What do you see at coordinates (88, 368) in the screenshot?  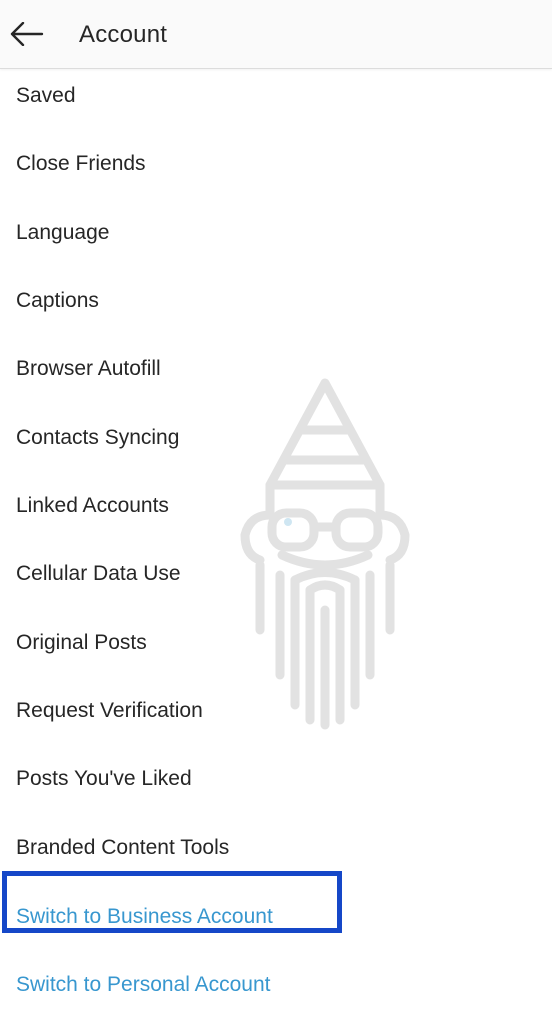 I see `menu-item-label: Browser Autofill` at bounding box center [88, 368].